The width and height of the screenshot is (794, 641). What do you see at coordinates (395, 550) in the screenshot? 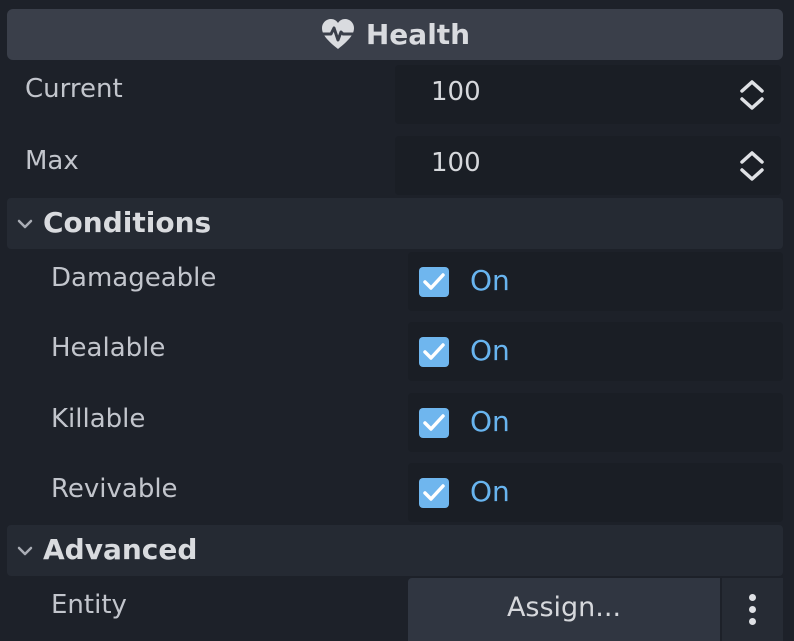
I see `section-advanced: Advanced` at bounding box center [395, 550].